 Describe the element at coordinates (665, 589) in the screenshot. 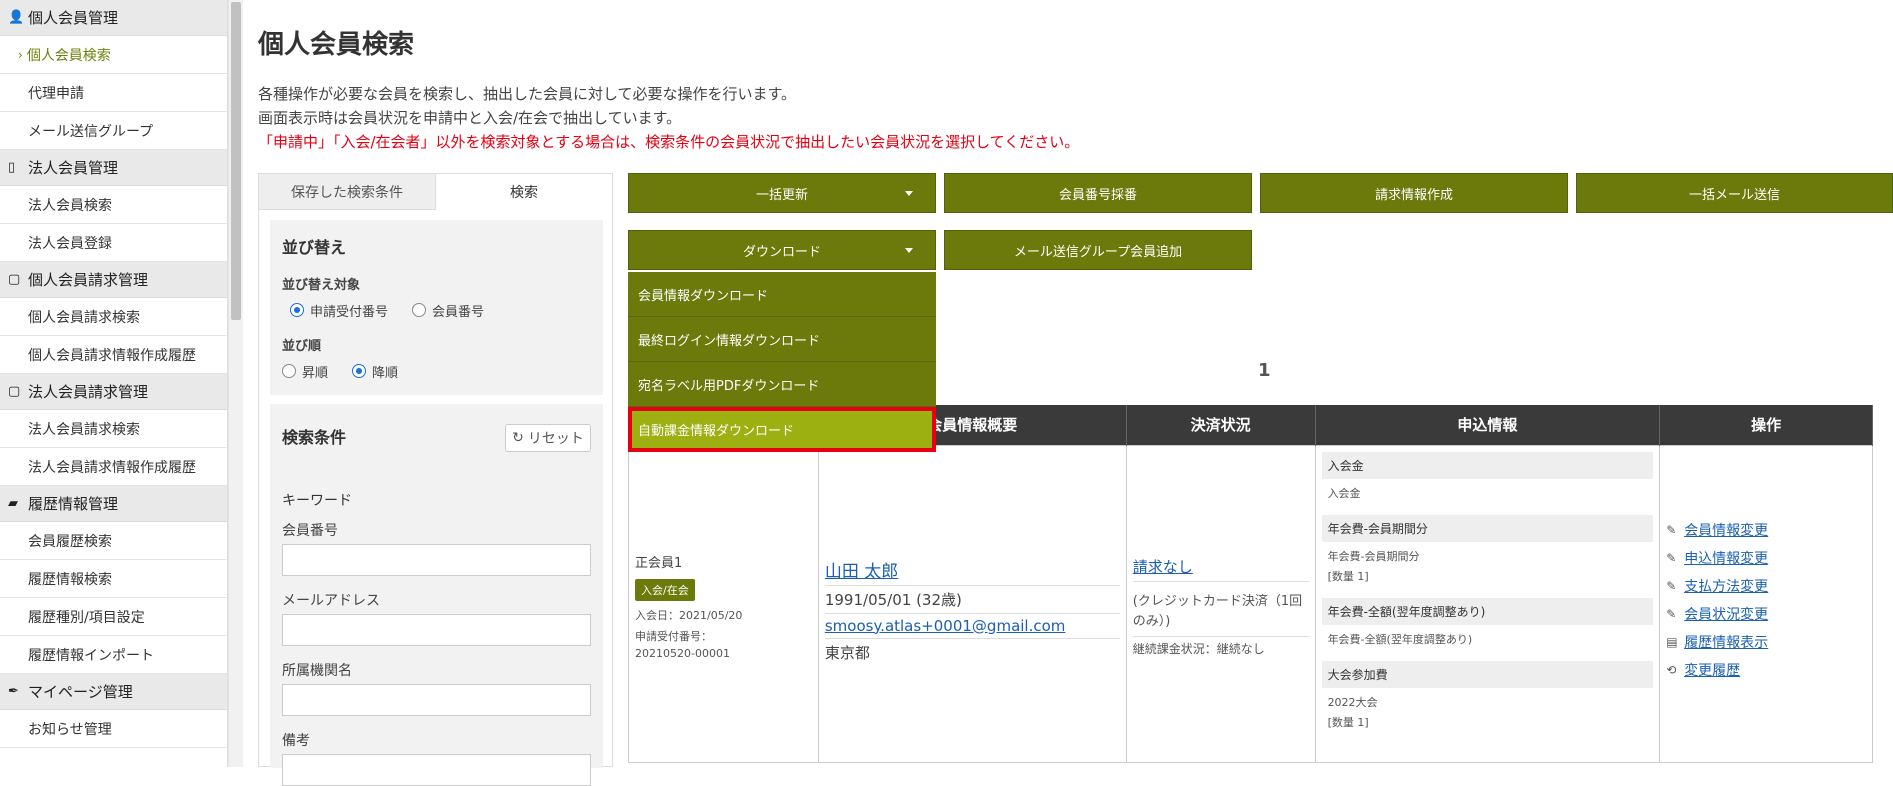

I see `status-badge: 入会/在会` at that location.